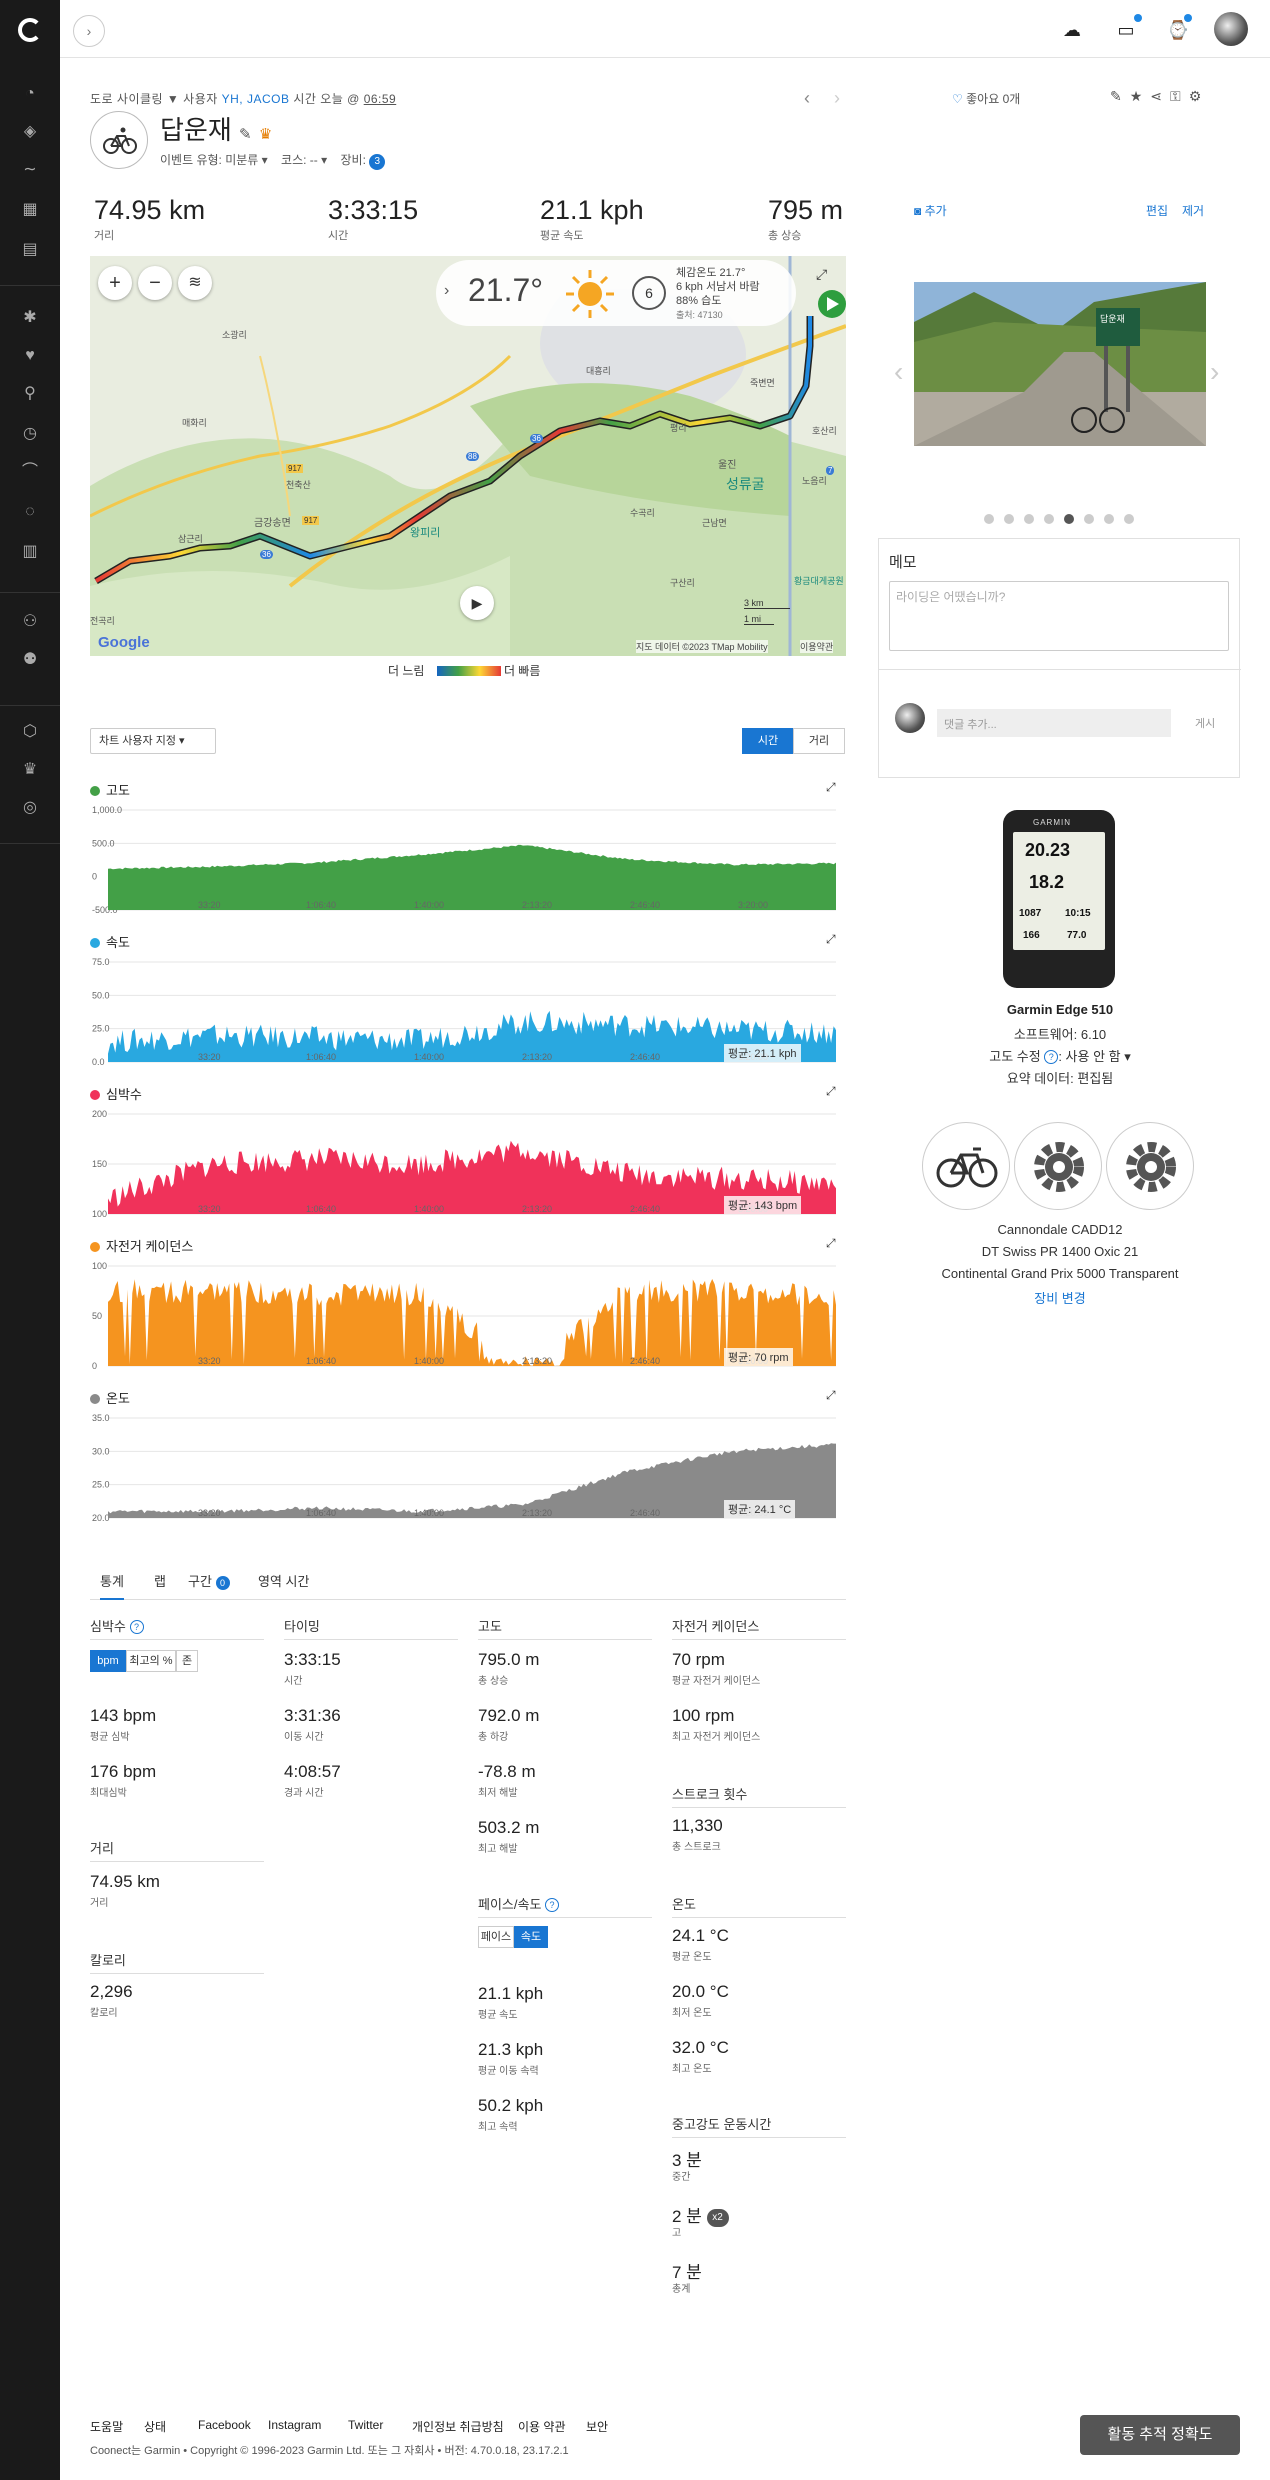 This screenshot has height=2480, width=1270. I want to click on memo-textarea: 라이딩은 어땠습니까?, so click(1059, 616).